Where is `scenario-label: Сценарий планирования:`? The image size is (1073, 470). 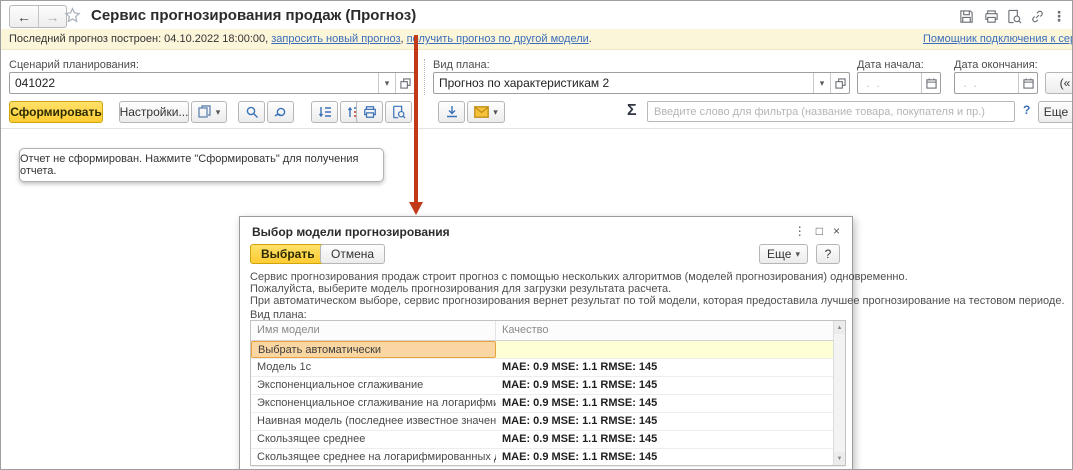 scenario-label: Сценарий планирования: is located at coordinates (74, 65).